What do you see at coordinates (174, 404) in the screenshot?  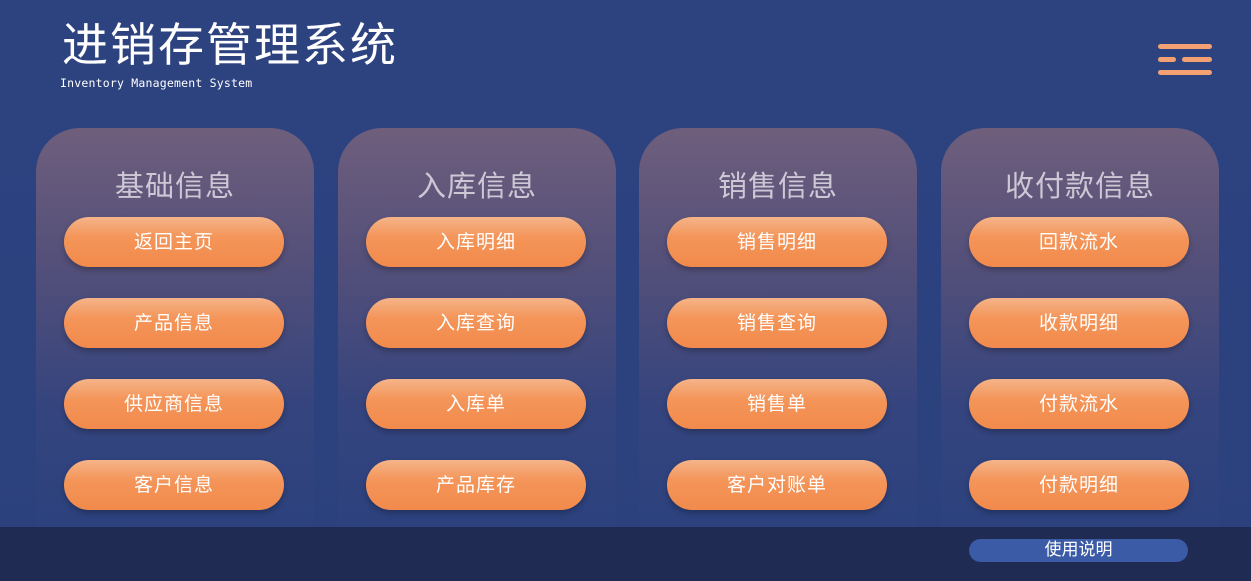 I see `supplier-info-button: 供应商信息` at bounding box center [174, 404].